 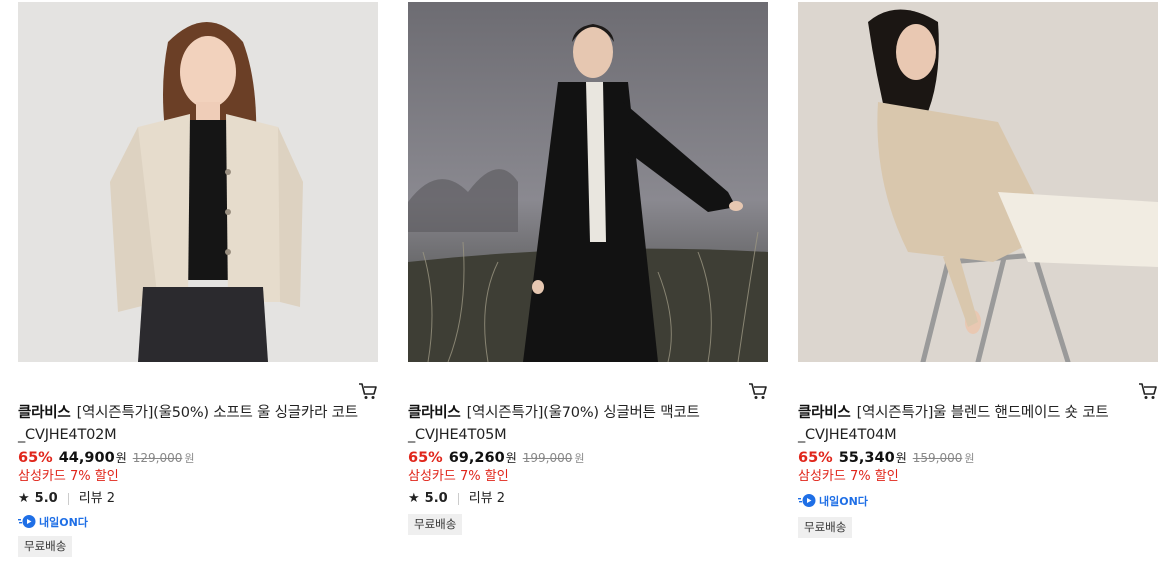 I want to click on sale-price: 44,900, so click(x=86, y=458).